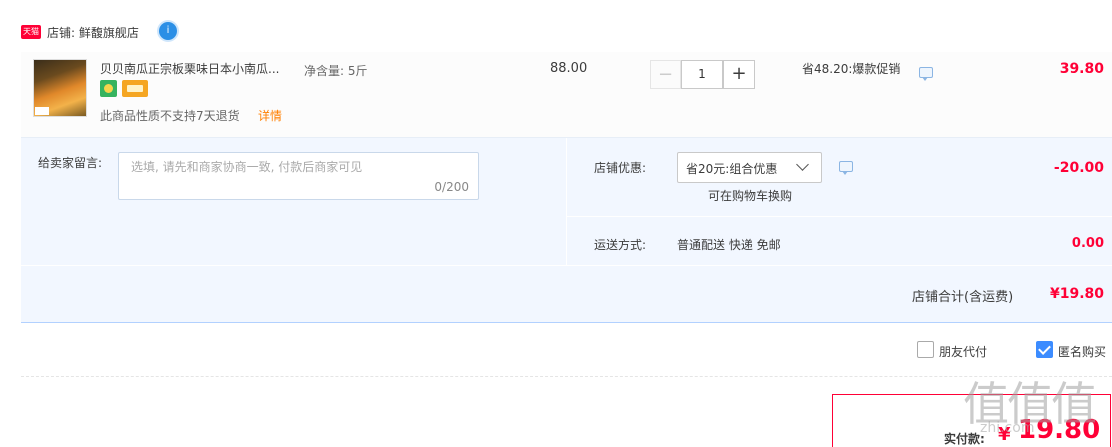 This screenshot has width=1112, height=447. What do you see at coordinates (739, 74) in the screenshot?
I see `quantity-increase-button: +` at bounding box center [739, 74].